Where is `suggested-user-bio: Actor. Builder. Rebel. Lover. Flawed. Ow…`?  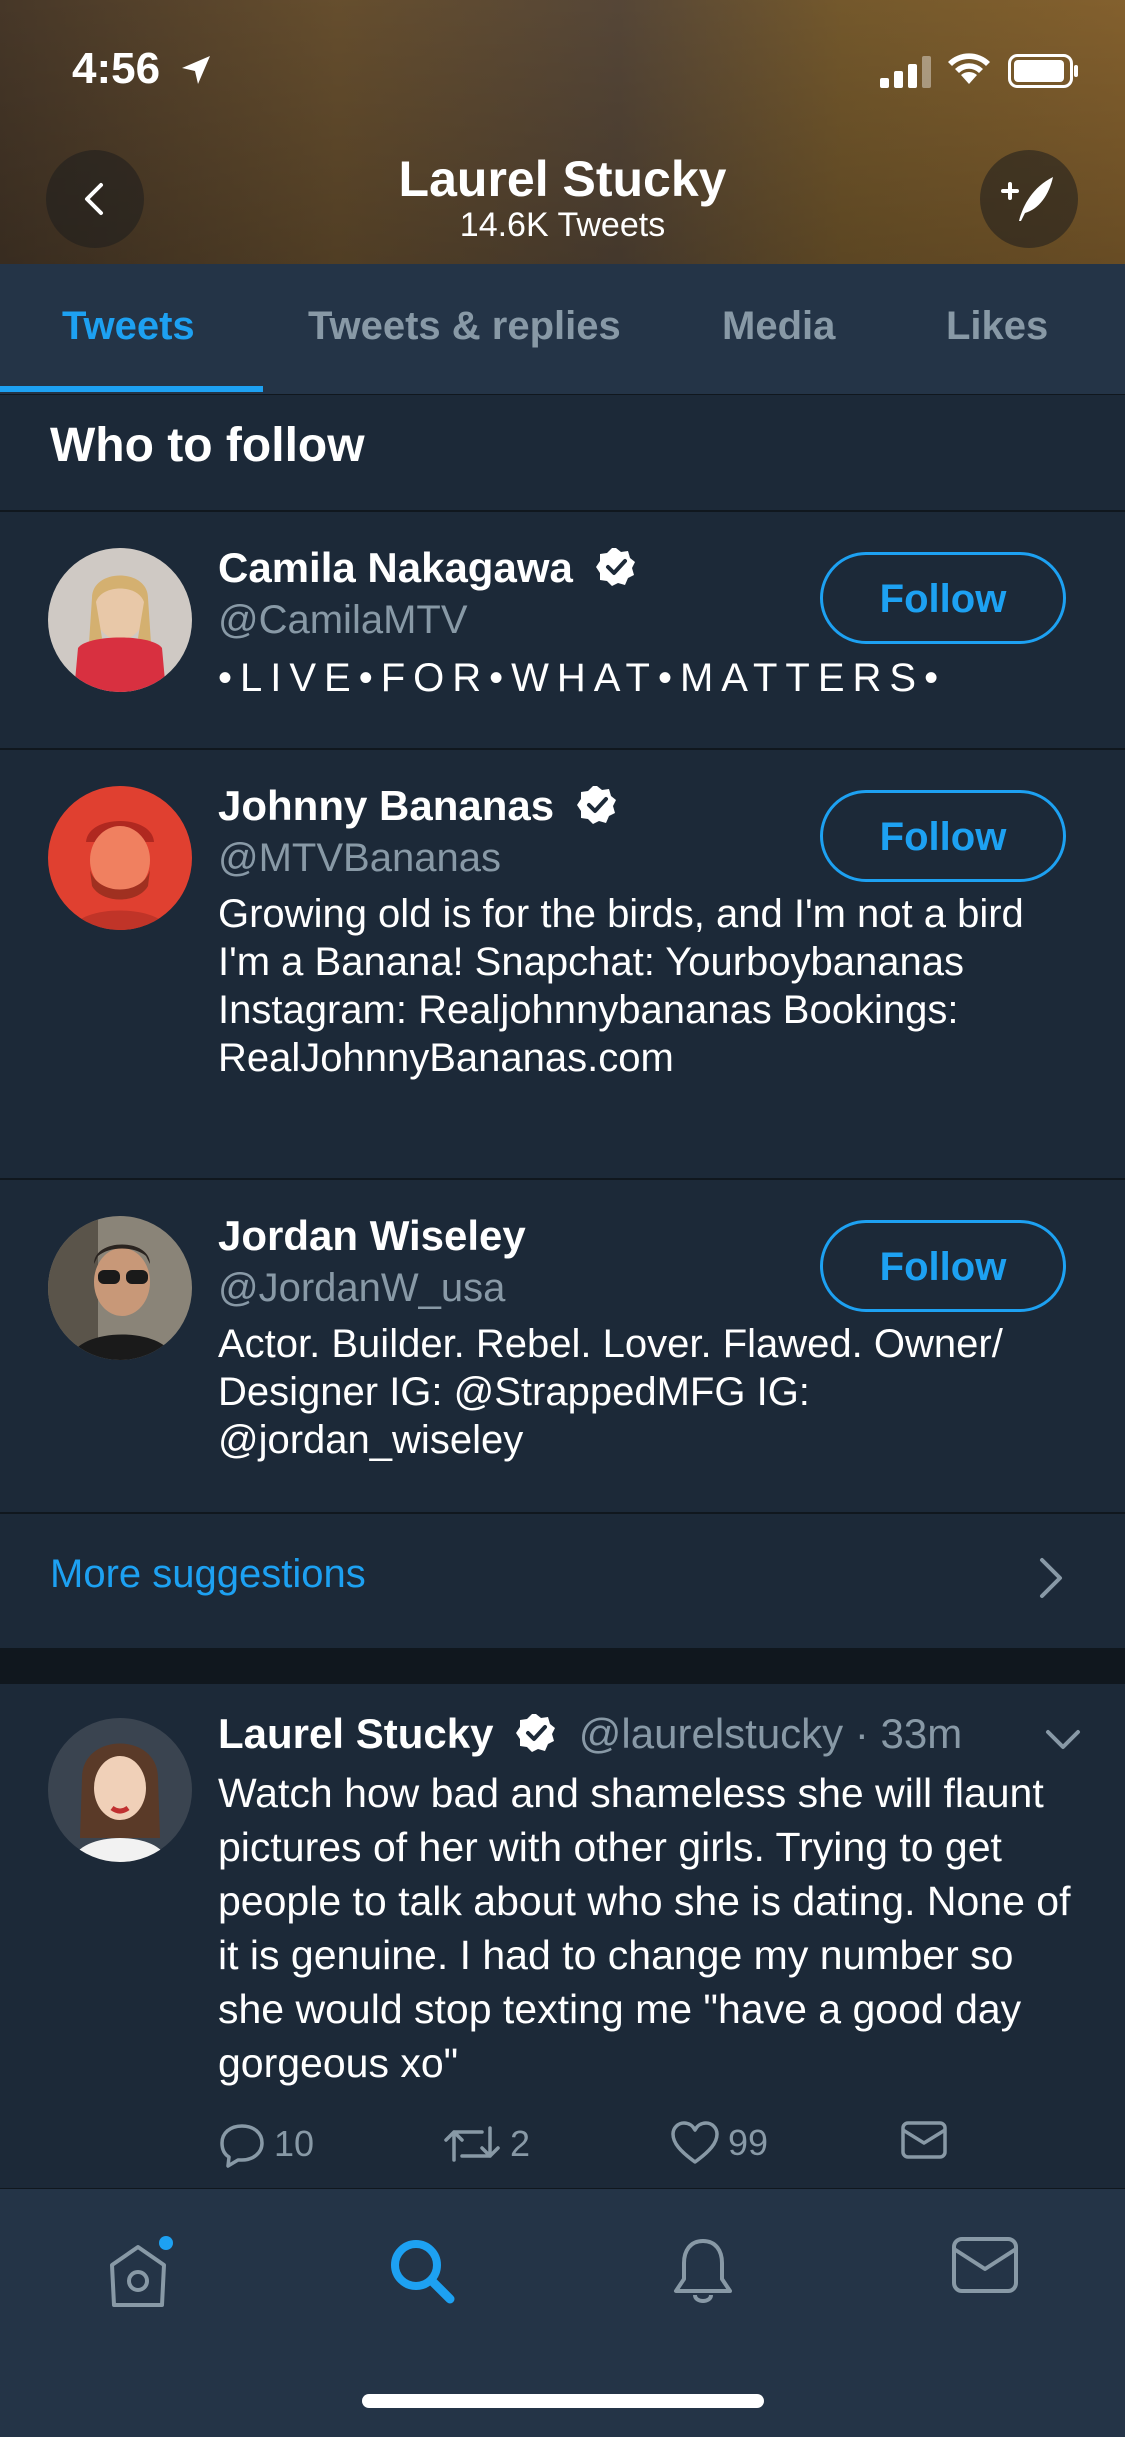
suggested-user-bio: Actor. Builder. Rebel. Lover. Flawed. Ow… is located at coordinates (610, 1392).